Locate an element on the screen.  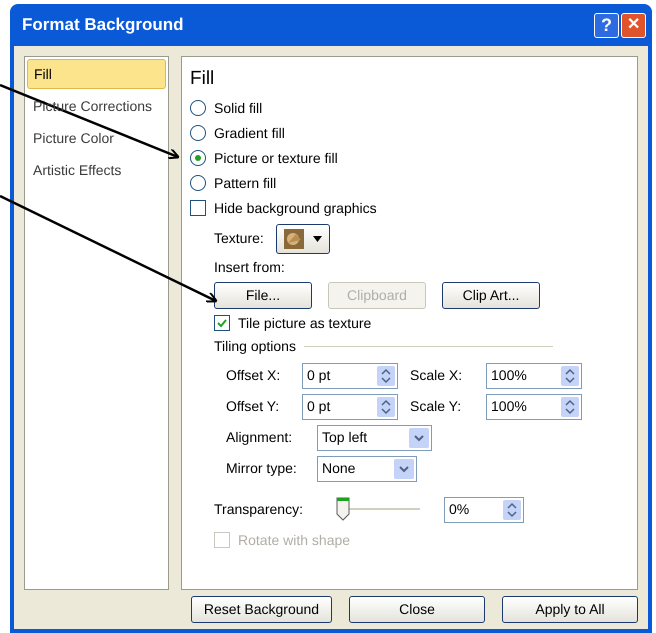
mirror-type-label: Mirror type: is located at coordinates (262, 468).